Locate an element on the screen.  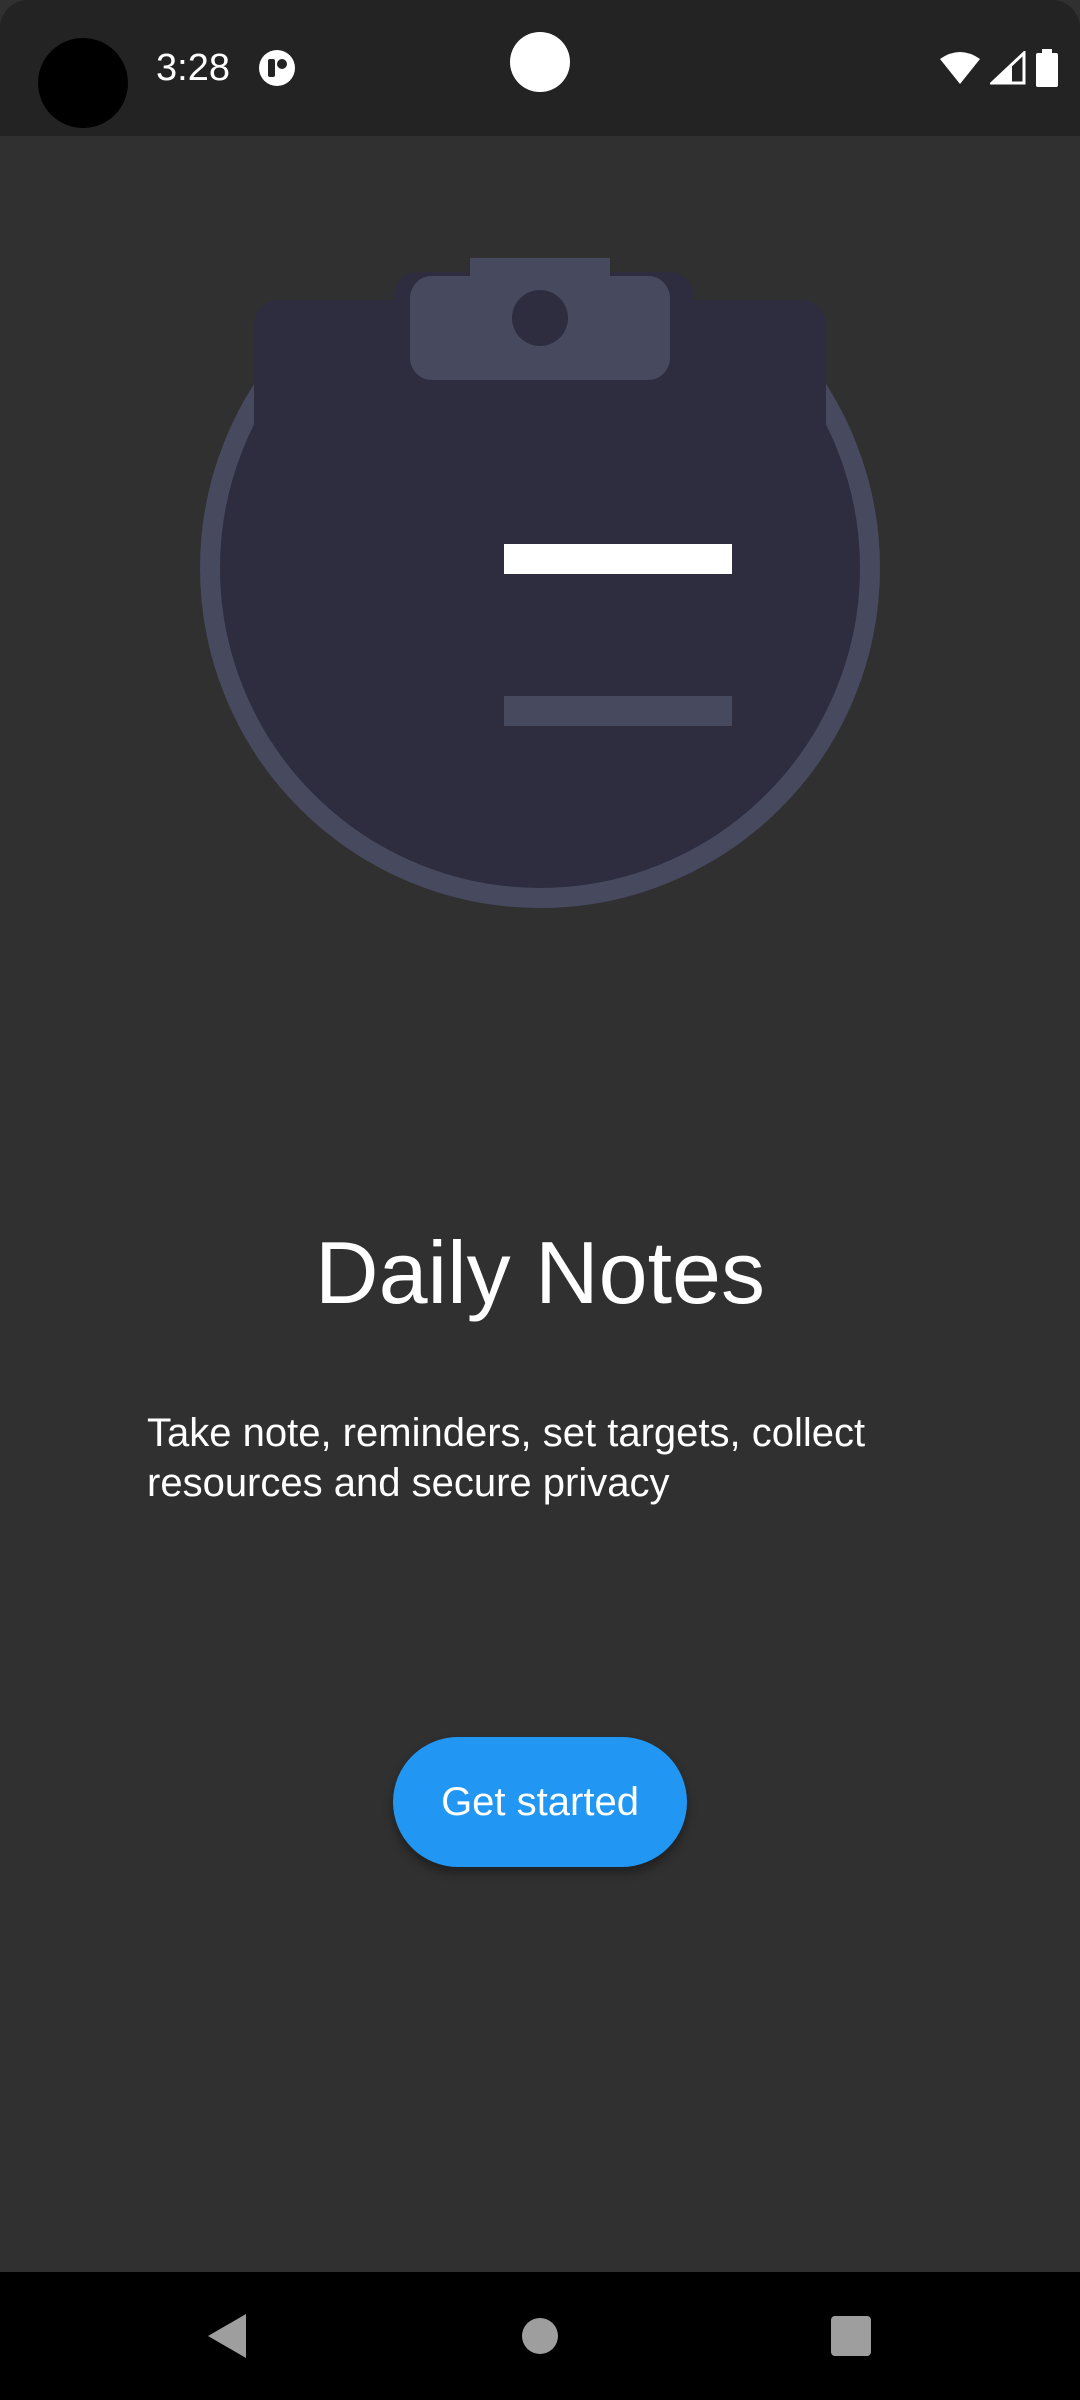
wifi-icon is located at coordinates (960, 68).